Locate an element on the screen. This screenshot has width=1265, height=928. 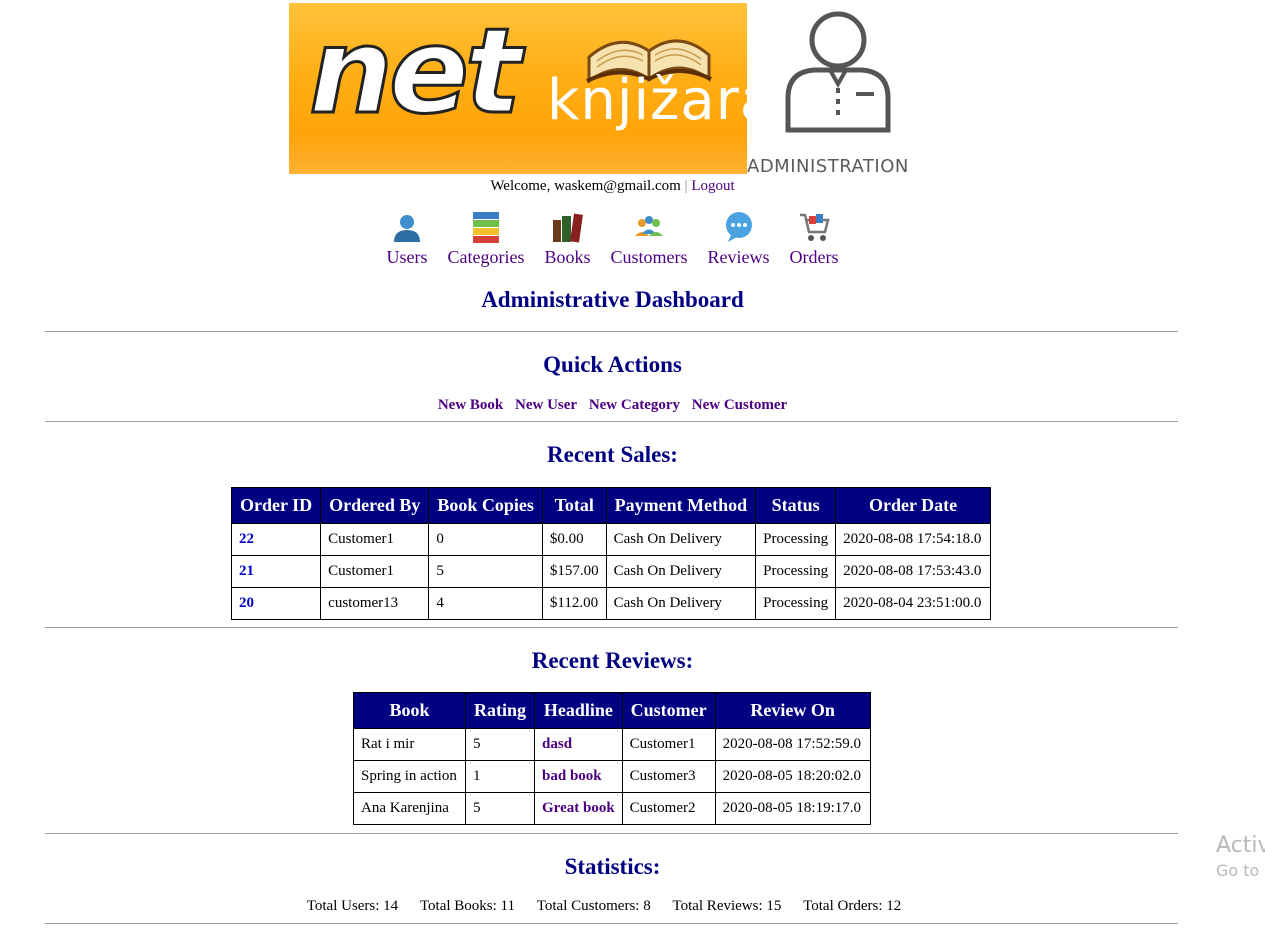
review-headline-link: dasd is located at coordinates (557, 744).